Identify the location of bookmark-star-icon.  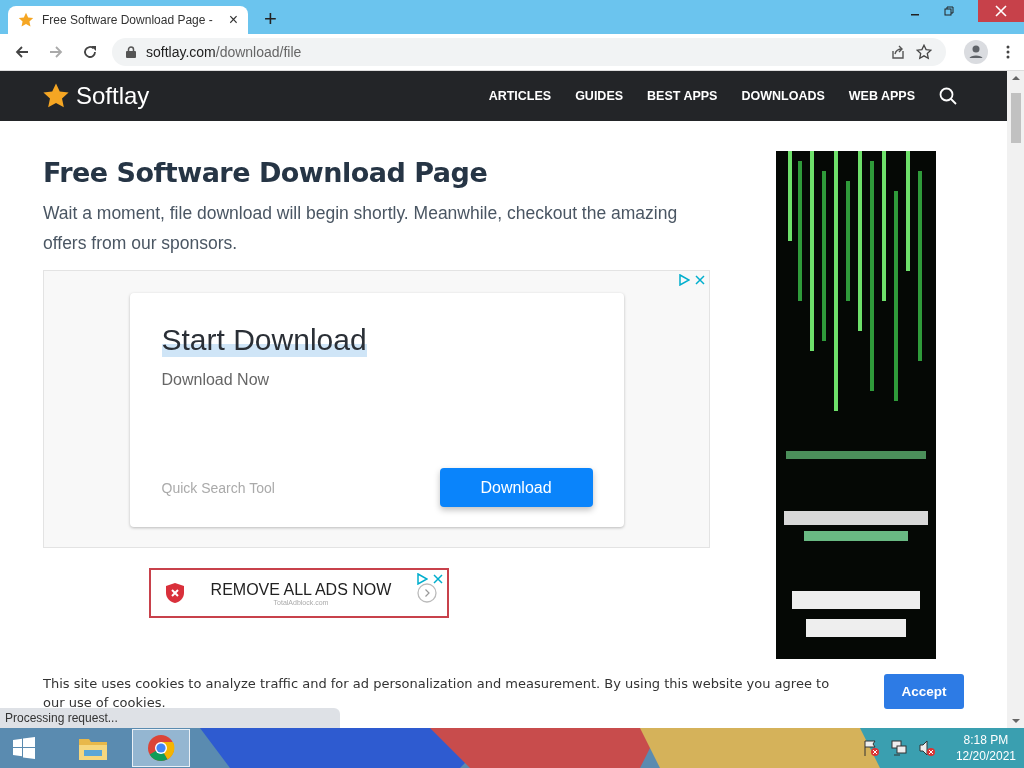
(924, 52).